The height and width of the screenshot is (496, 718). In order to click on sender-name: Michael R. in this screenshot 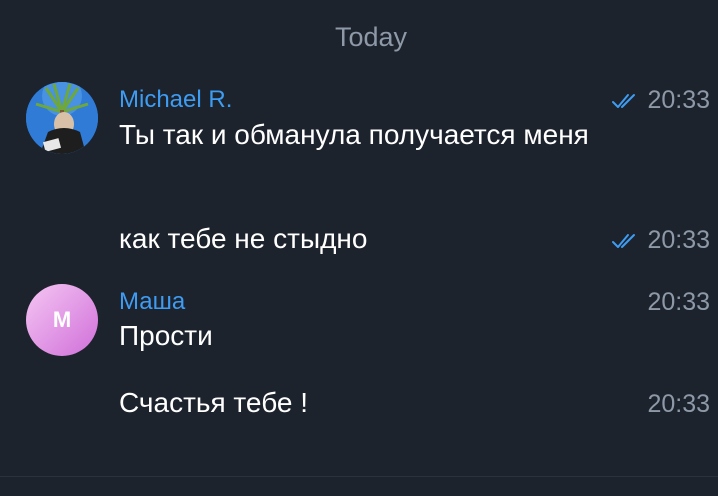, I will do `click(175, 100)`.